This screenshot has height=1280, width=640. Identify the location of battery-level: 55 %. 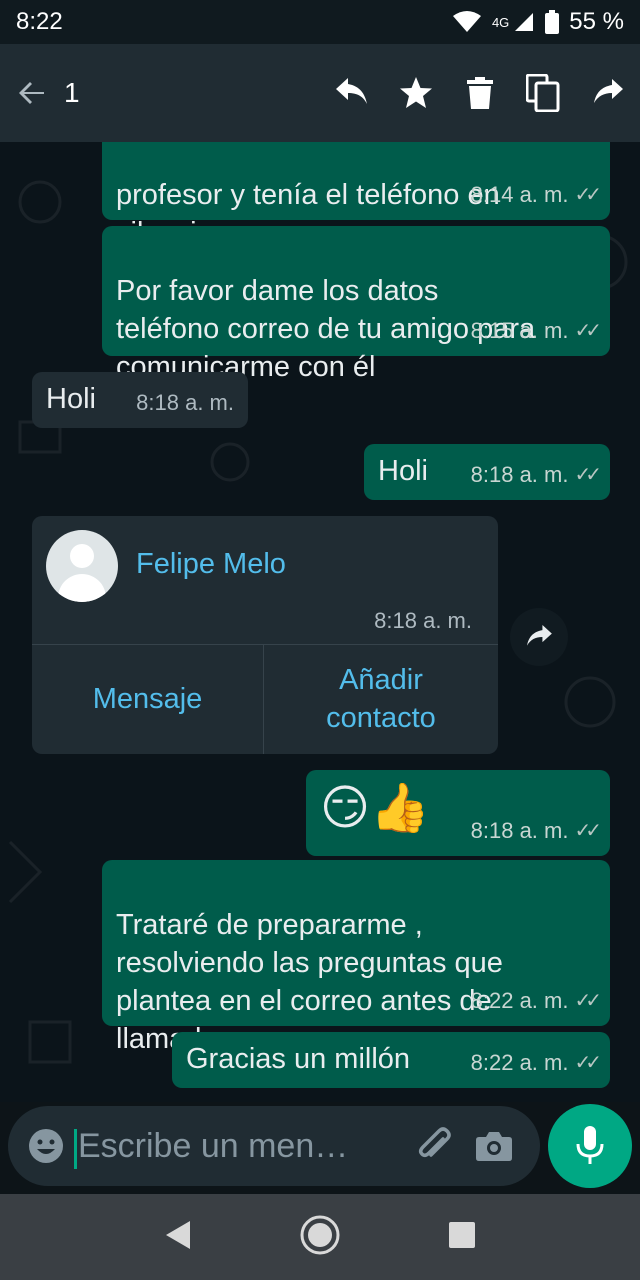
(596, 21).